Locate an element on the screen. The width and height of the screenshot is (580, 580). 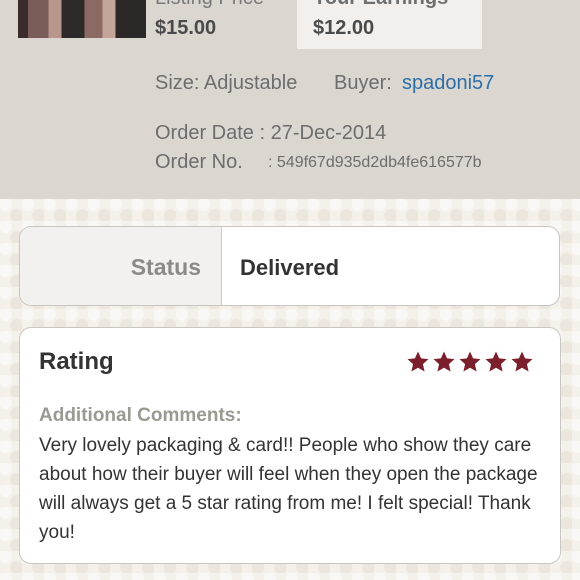
order-date: Order Date : 27-Dec-2014 is located at coordinates (271, 133).